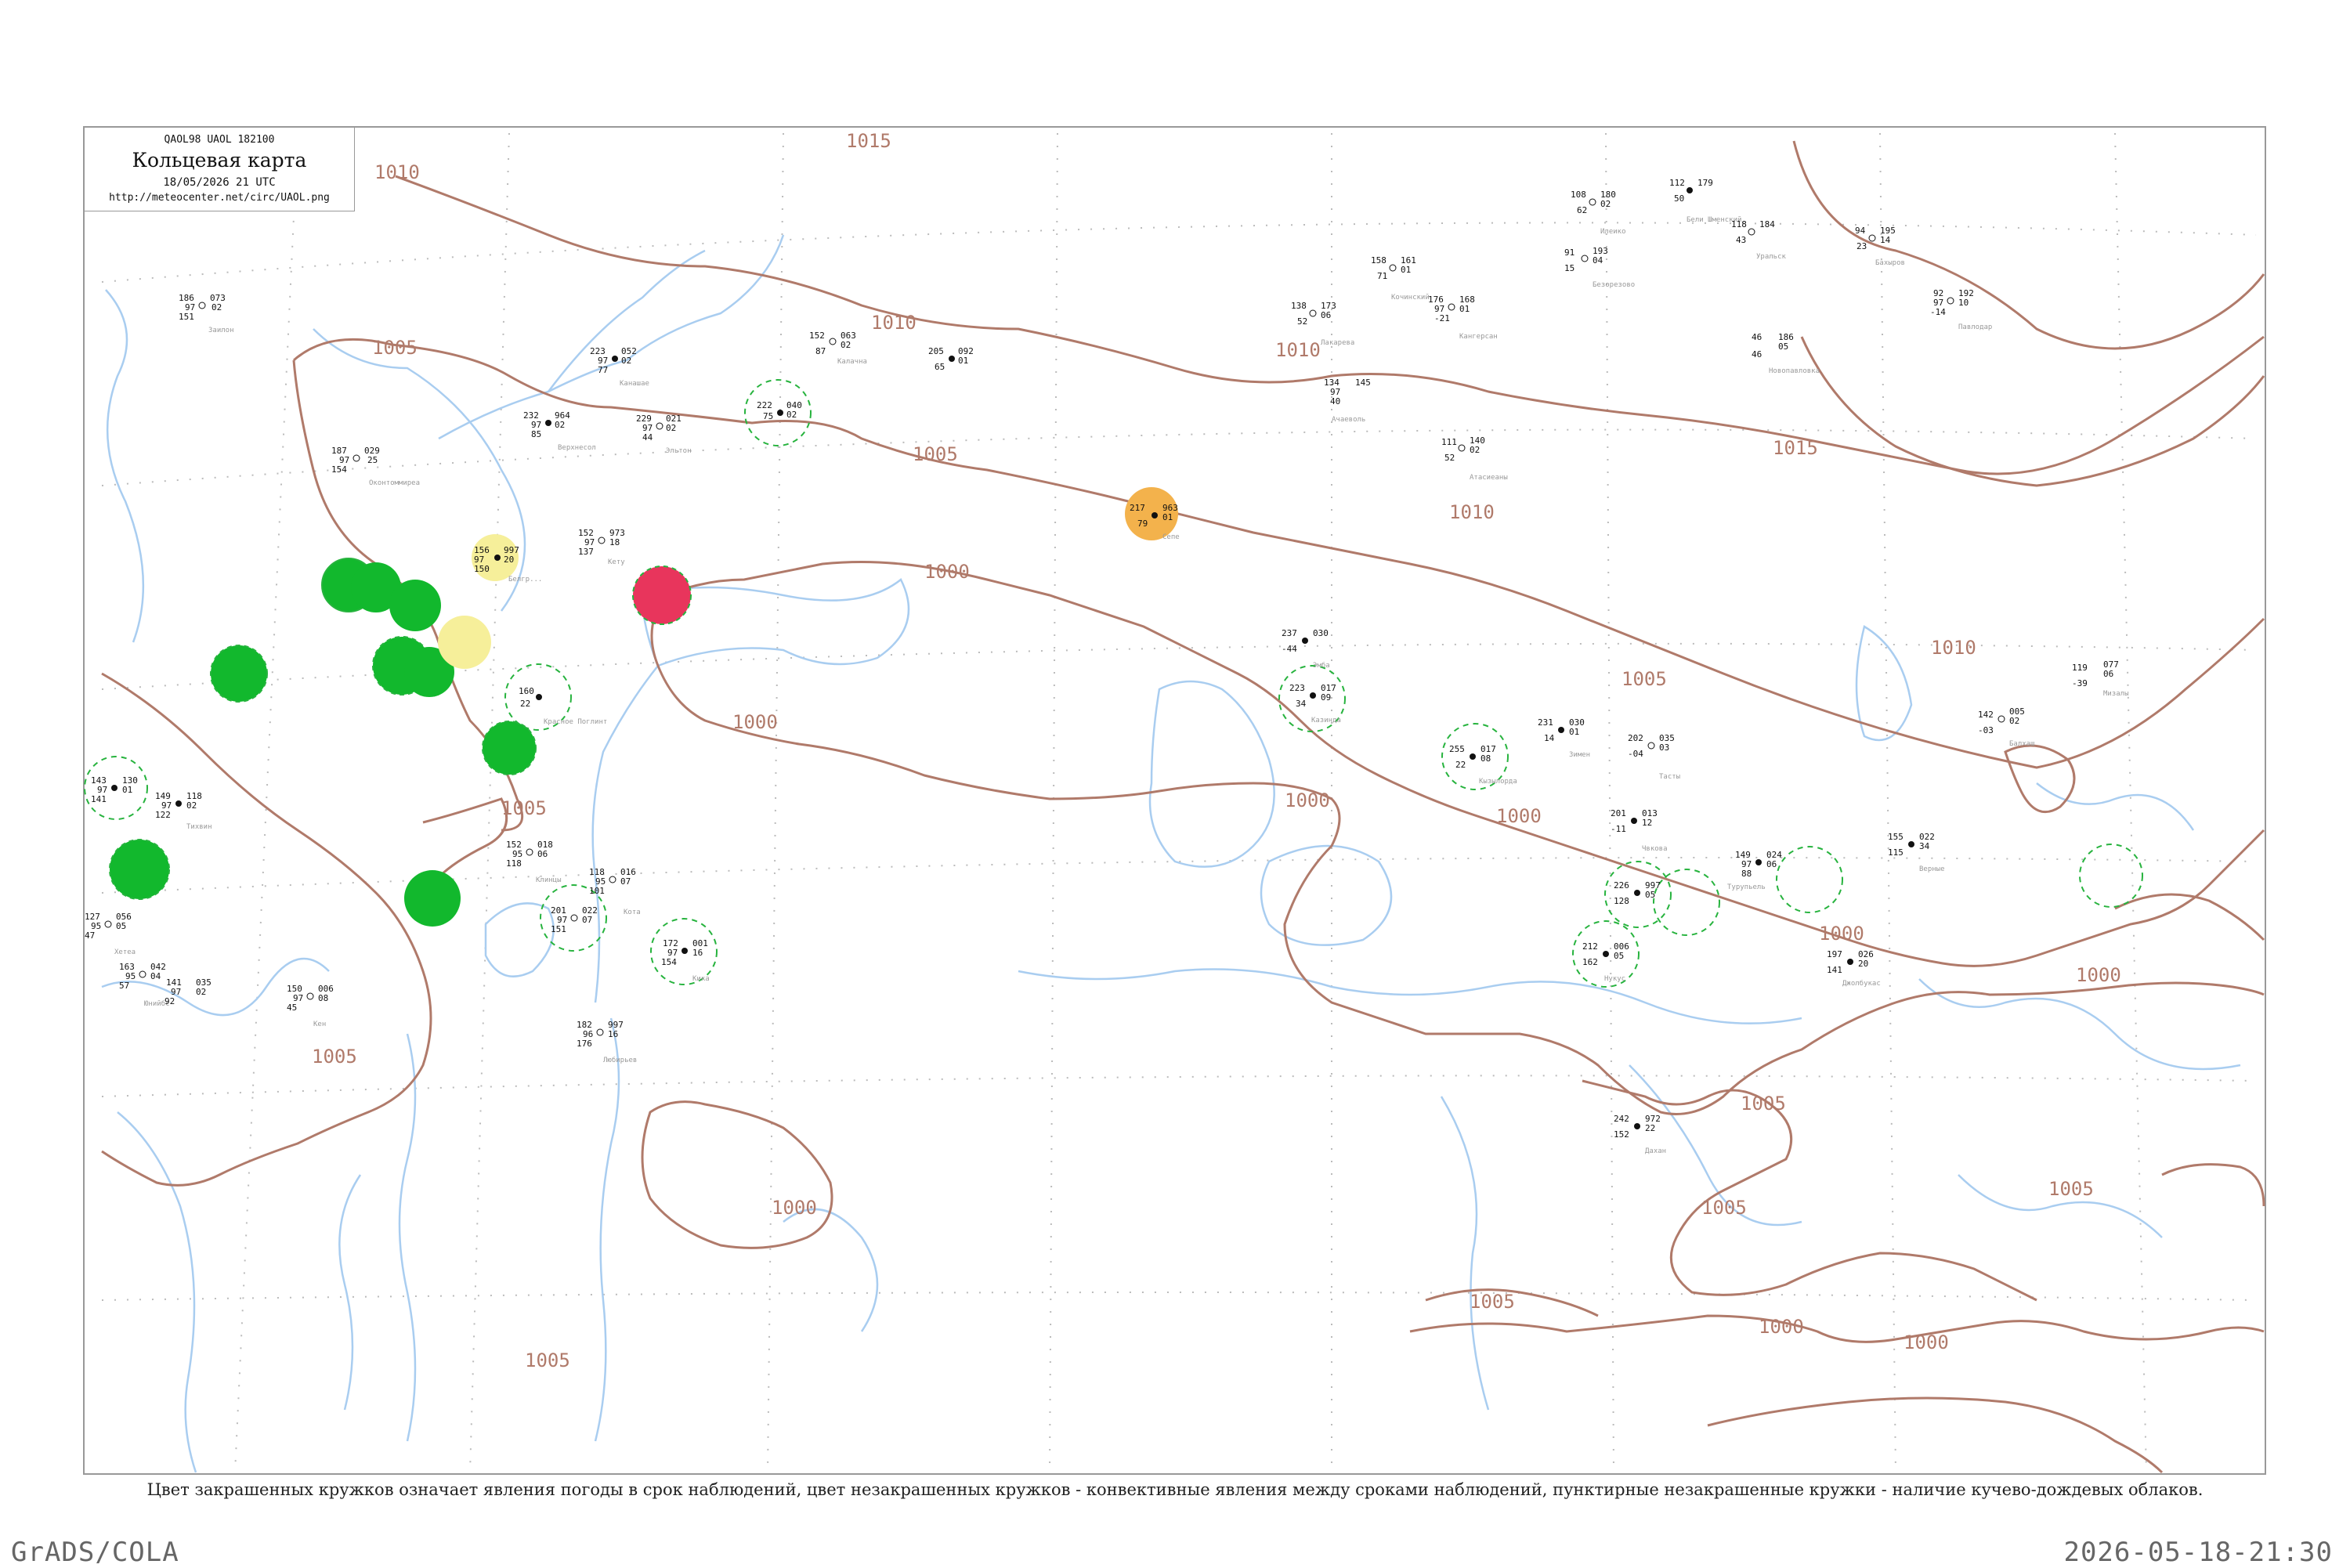  Describe the element at coordinates (940, 367) in the screenshot. I see `svg-text: 65` at that location.